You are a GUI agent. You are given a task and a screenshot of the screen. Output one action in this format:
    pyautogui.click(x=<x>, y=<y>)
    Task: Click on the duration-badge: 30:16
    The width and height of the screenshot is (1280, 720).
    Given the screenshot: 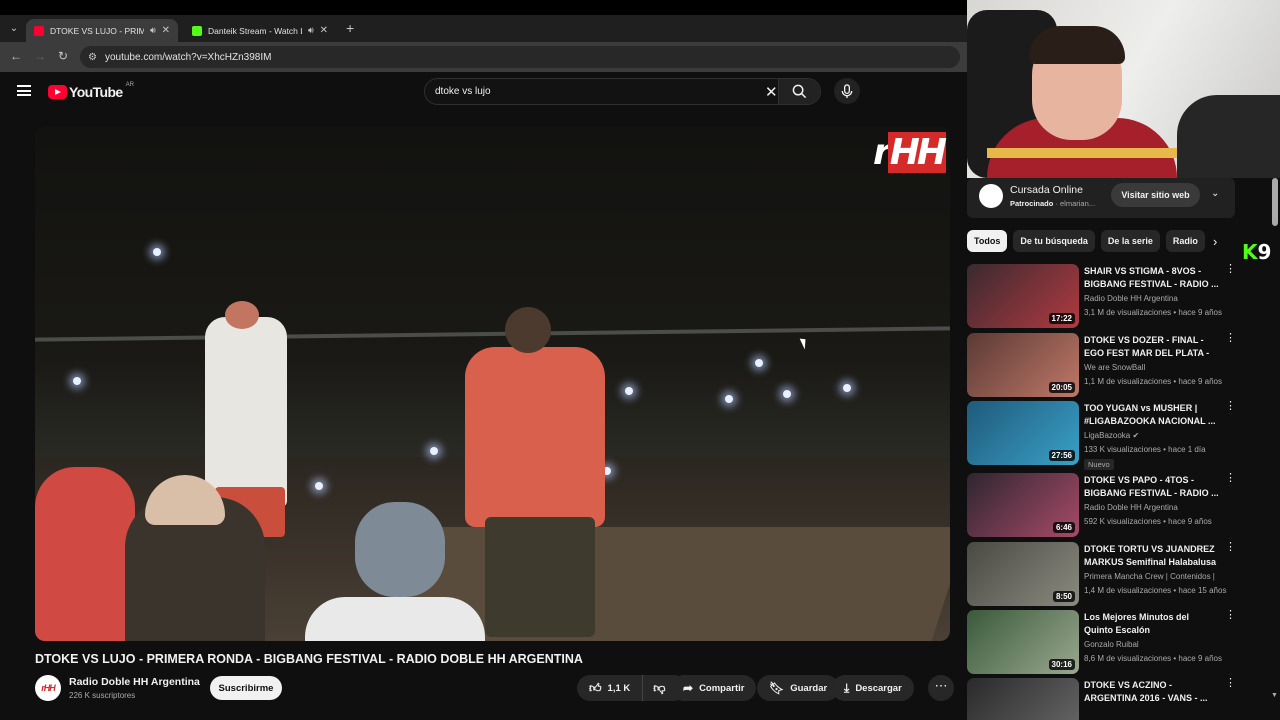 What is the action you would take?
    pyautogui.click(x=1061, y=664)
    